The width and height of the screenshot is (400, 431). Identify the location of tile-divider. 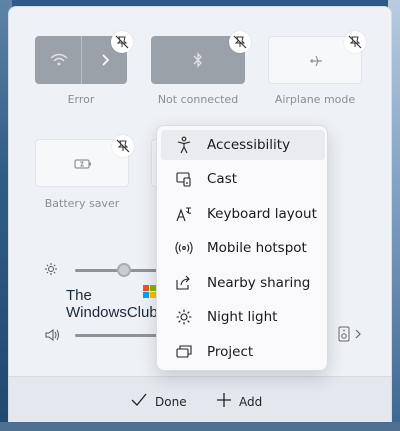
(81, 60).